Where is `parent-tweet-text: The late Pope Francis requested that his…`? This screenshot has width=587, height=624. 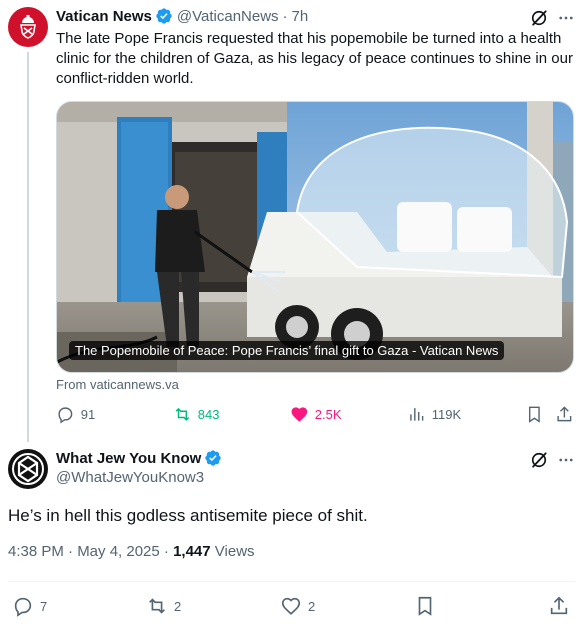 parent-tweet-text: The late Pope Francis requested that his… is located at coordinates (314, 58).